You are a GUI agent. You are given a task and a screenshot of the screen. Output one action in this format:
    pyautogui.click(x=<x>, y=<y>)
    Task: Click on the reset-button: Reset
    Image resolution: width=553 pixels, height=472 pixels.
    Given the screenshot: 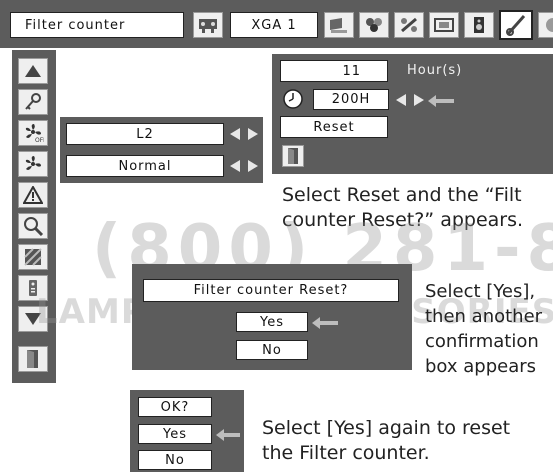 What is the action you would take?
    pyautogui.click(x=334, y=127)
    